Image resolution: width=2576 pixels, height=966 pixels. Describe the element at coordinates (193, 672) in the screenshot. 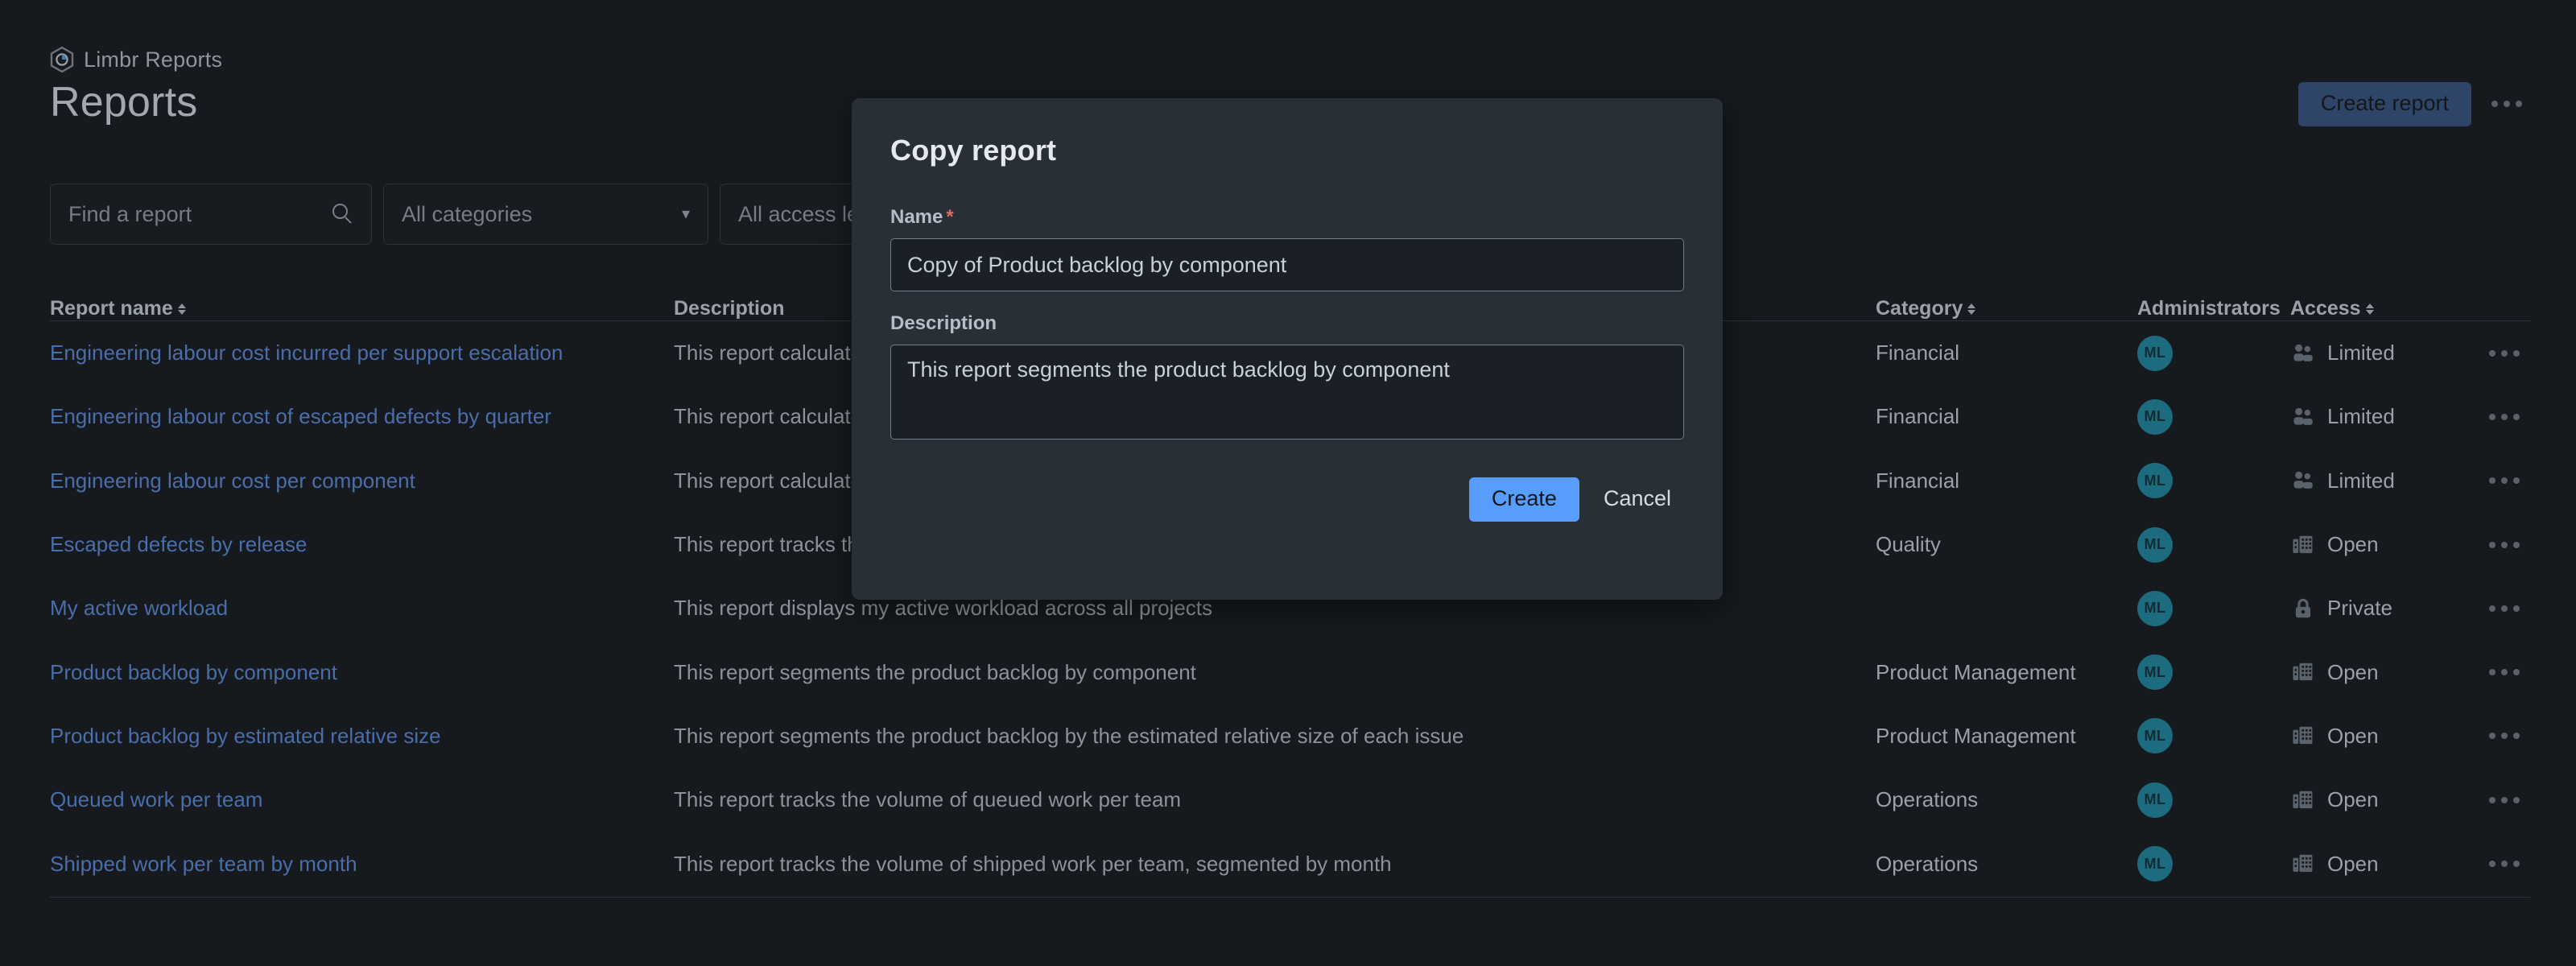

I see `report-name-link: Product backlog by component` at that location.